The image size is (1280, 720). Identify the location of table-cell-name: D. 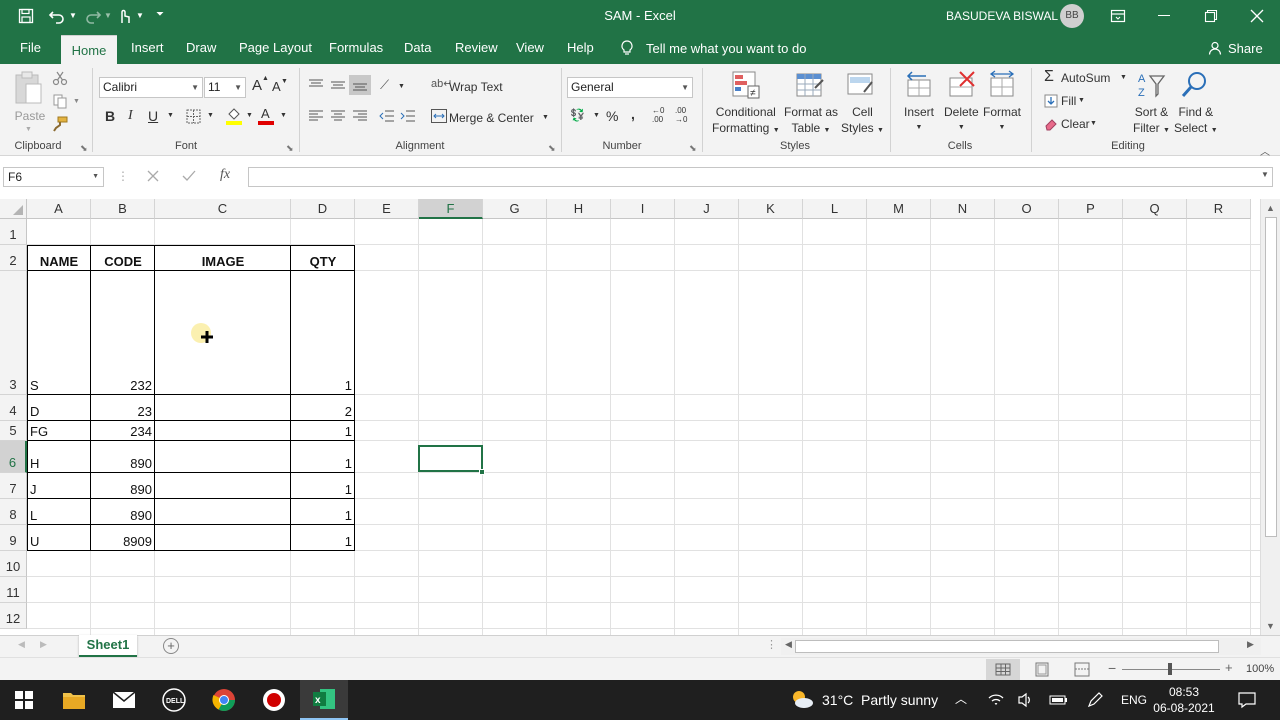
(59, 408).